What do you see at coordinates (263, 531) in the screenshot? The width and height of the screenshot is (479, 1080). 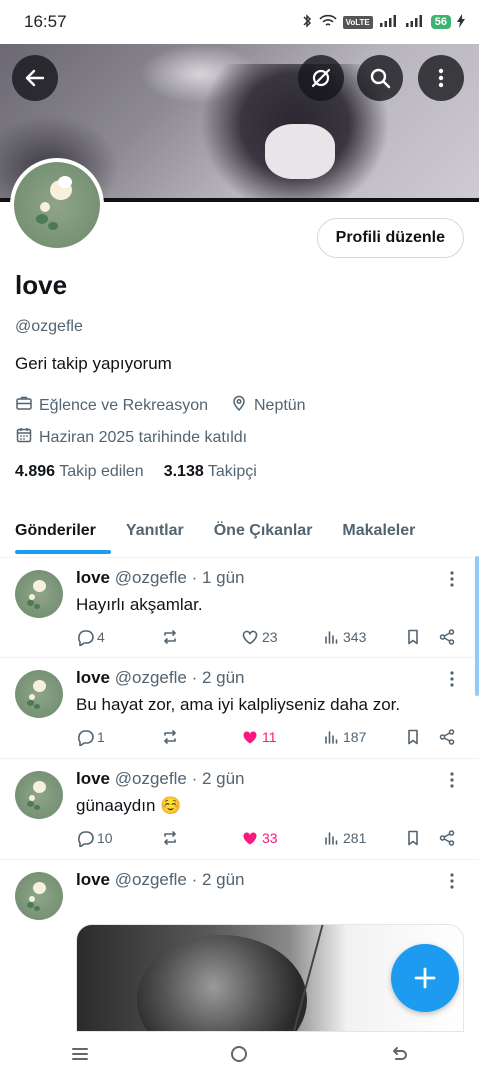 I see `tab-highlights: Öne Çıkanlar` at bounding box center [263, 531].